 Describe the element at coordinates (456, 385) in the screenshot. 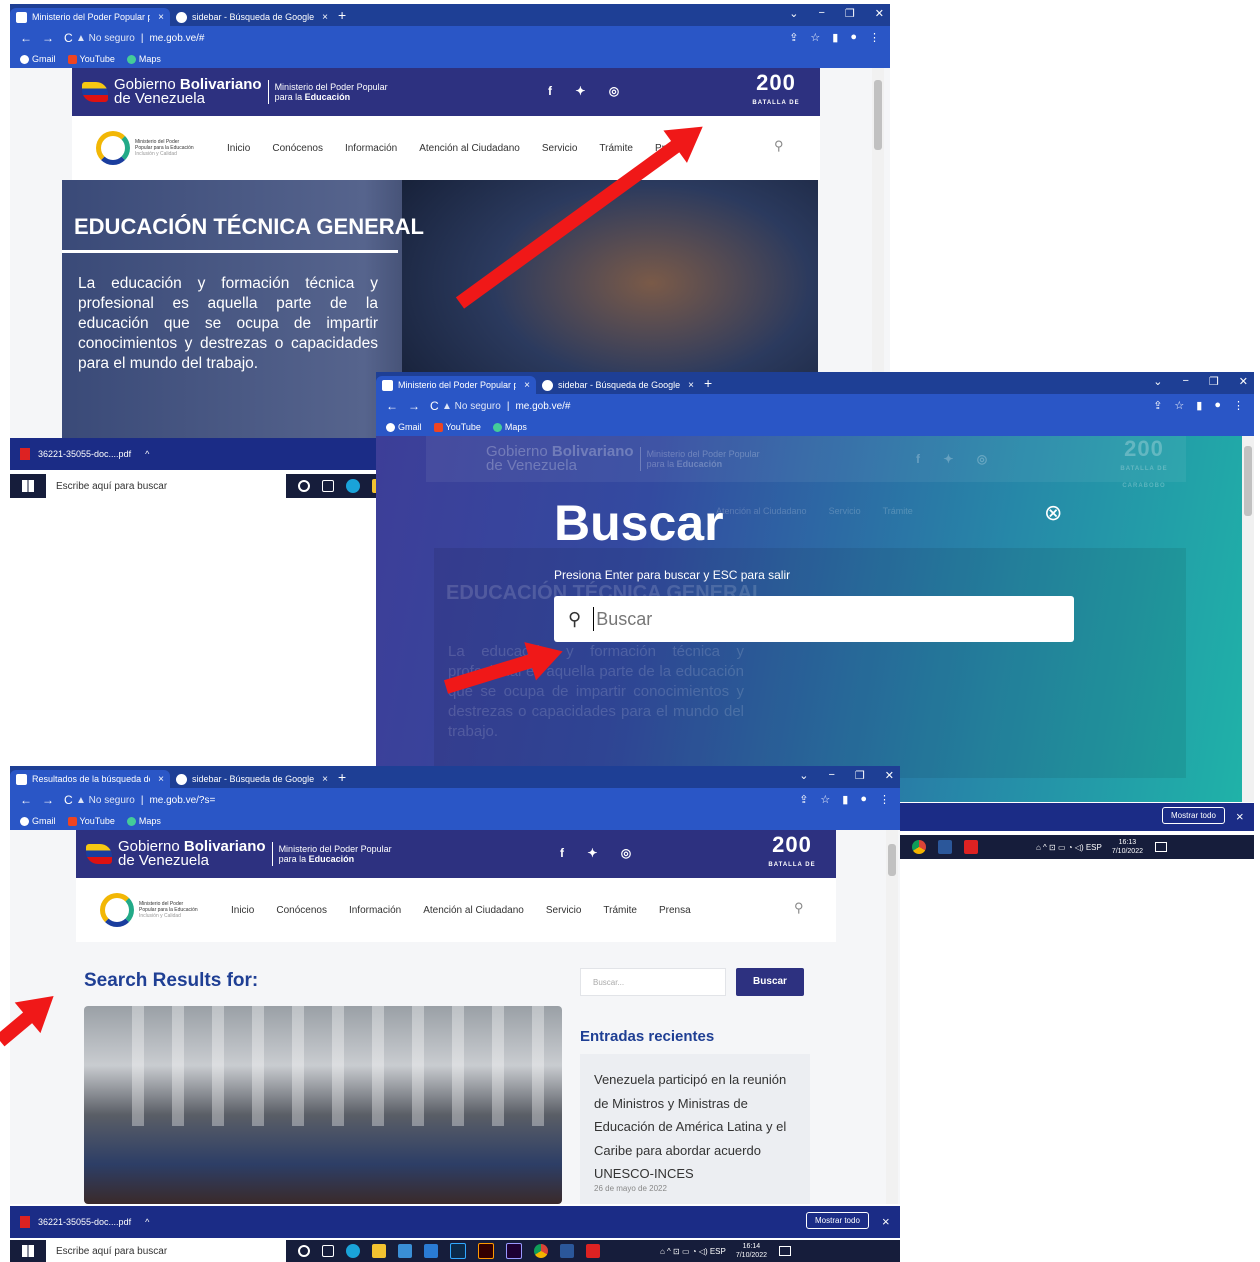

I see `tab-ministerio: Ministerio del Poder Popular para ×` at that location.